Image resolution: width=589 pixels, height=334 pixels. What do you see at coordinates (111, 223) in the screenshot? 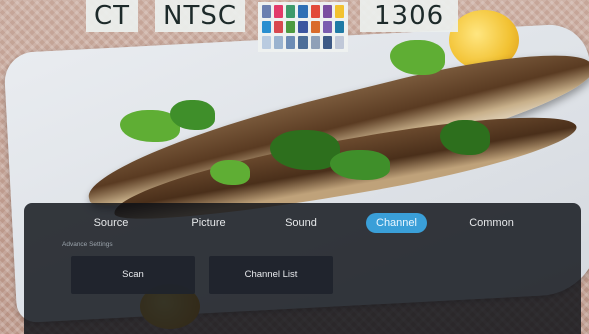
I see `tab-source: Source` at bounding box center [111, 223].